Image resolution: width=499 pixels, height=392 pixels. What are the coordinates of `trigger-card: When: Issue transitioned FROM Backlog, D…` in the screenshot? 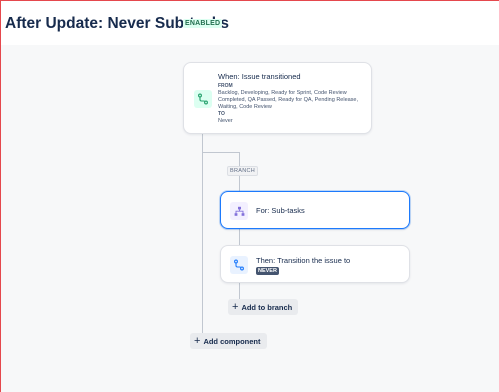 It's located at (277, 98).